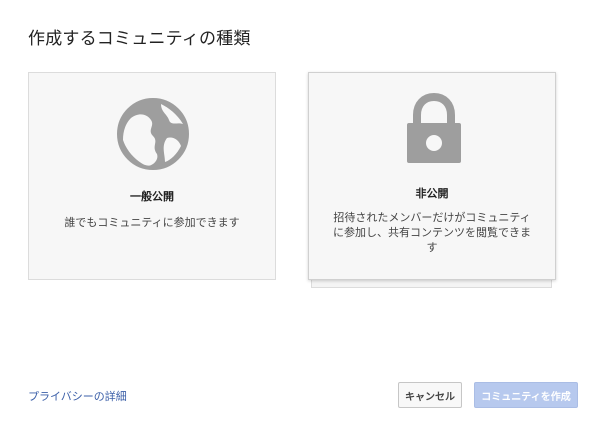 The height and width of the screenshot is (425, 590). Describe the element at coordinates (153, 134) in the screenshot. I see `globe-icon` at that location.